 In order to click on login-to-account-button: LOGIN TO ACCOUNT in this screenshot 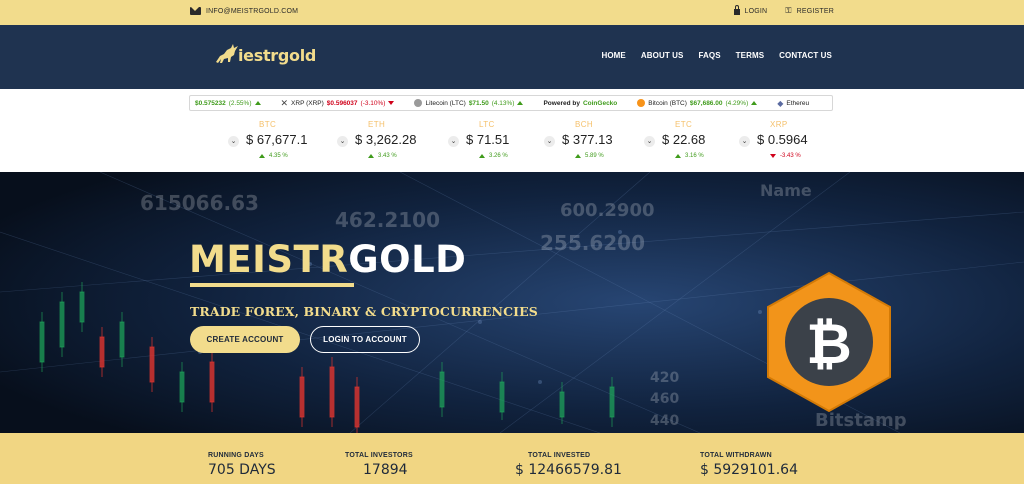, I will do `click(365, 339)`.